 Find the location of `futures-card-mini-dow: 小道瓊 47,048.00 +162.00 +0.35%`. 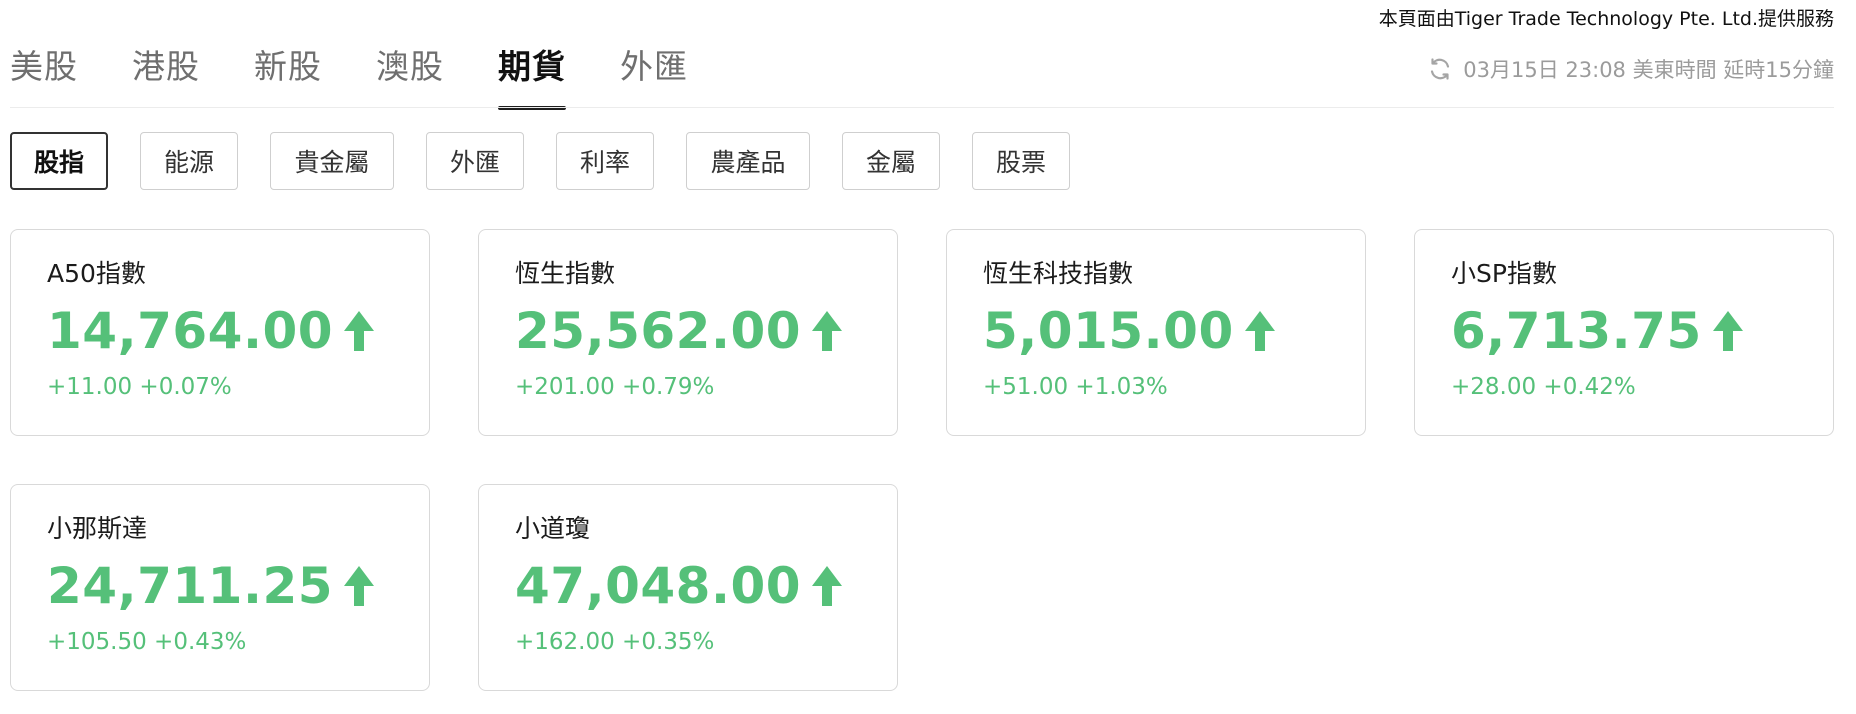

futures-card-mini-dow: 小道瓊 47,048.00 +162.00 +0.35% is located at coordinates (688, 587).